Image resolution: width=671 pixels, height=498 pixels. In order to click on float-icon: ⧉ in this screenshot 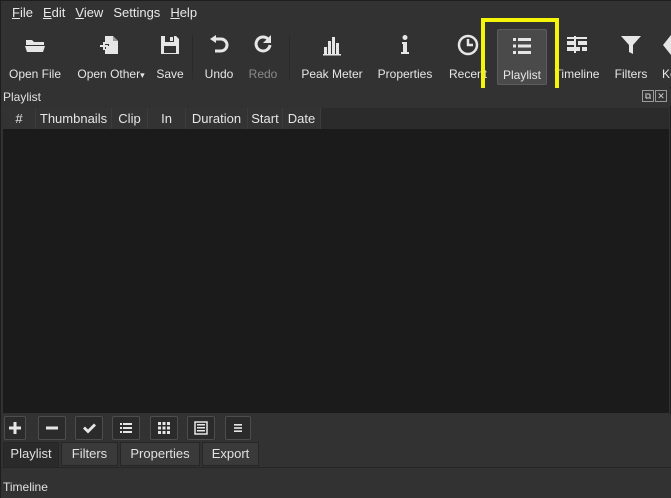, I will do `click(648, 96)`.